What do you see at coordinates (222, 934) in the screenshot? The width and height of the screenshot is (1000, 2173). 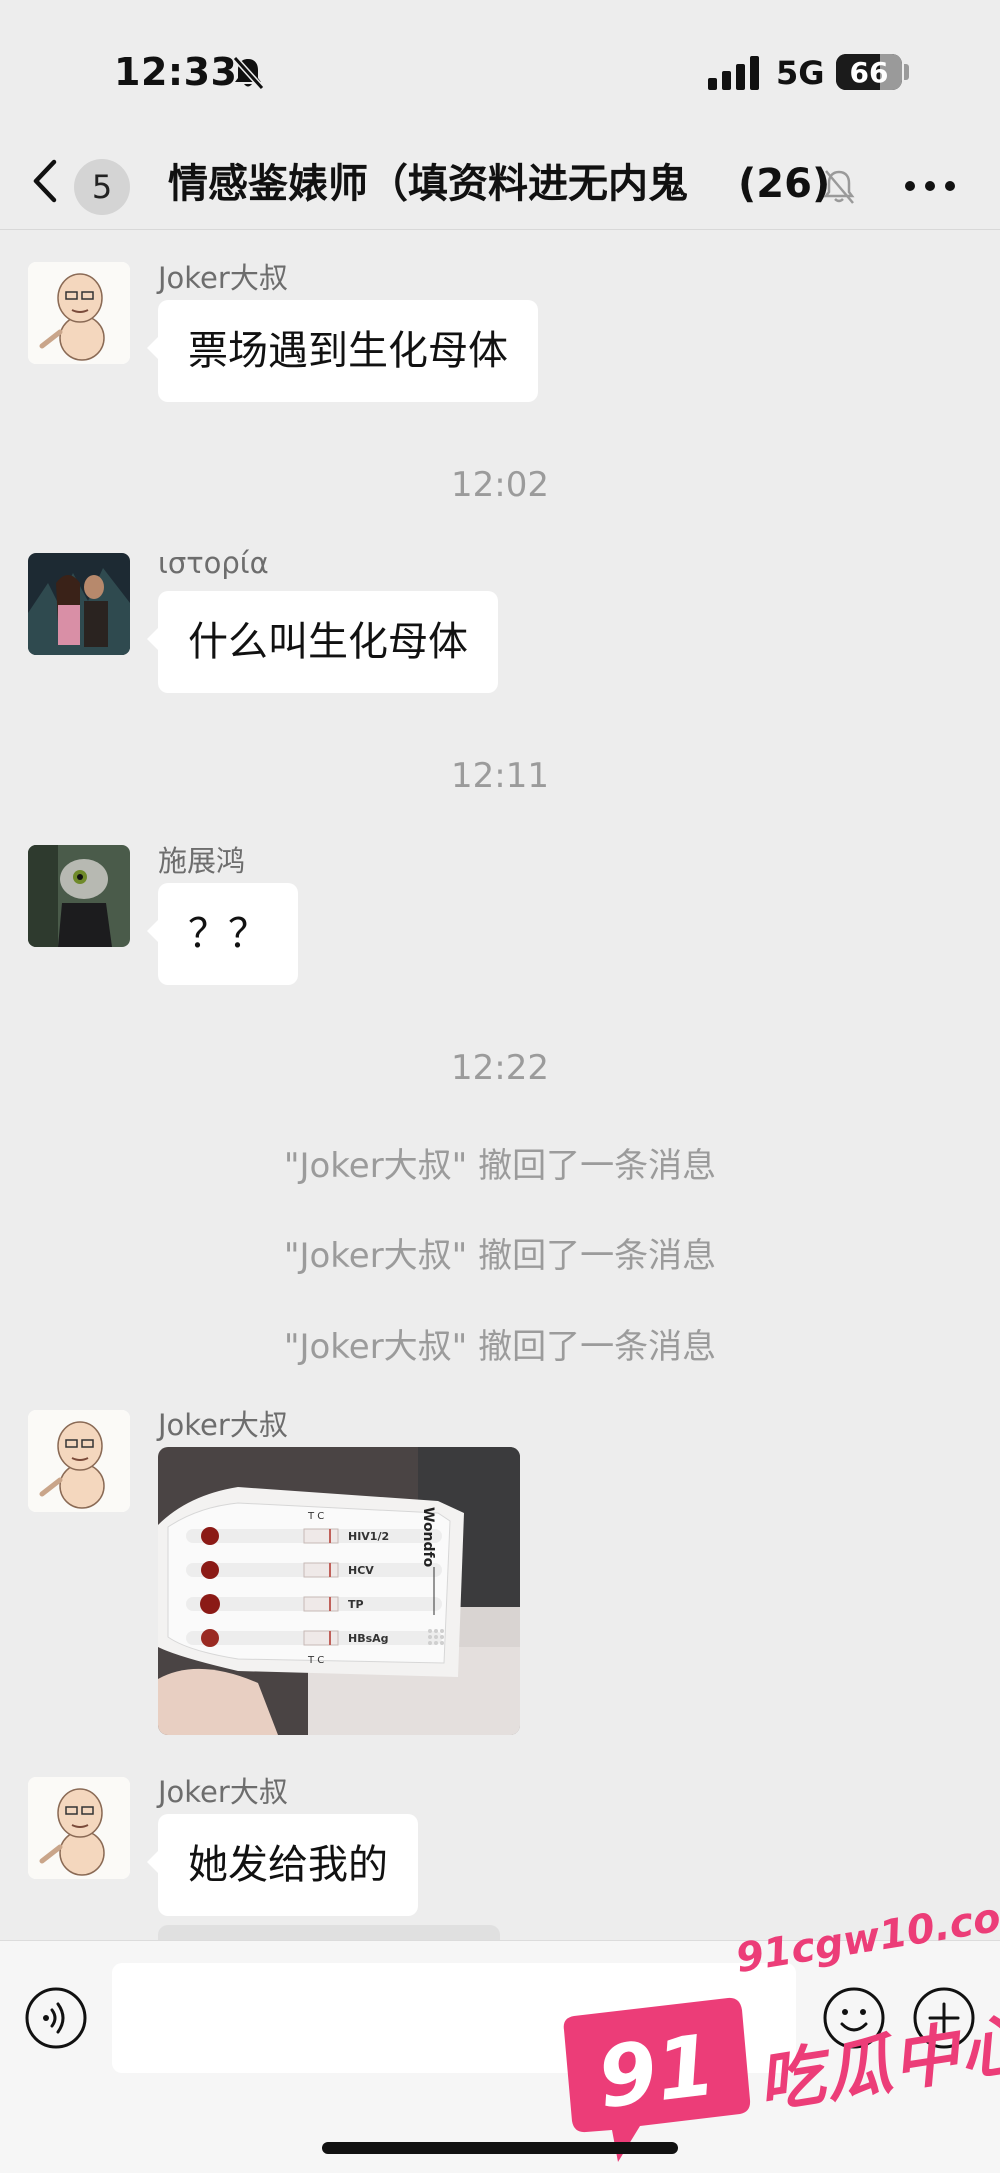 I see `message-bubble: ？？` at bounding box center [222, 934].